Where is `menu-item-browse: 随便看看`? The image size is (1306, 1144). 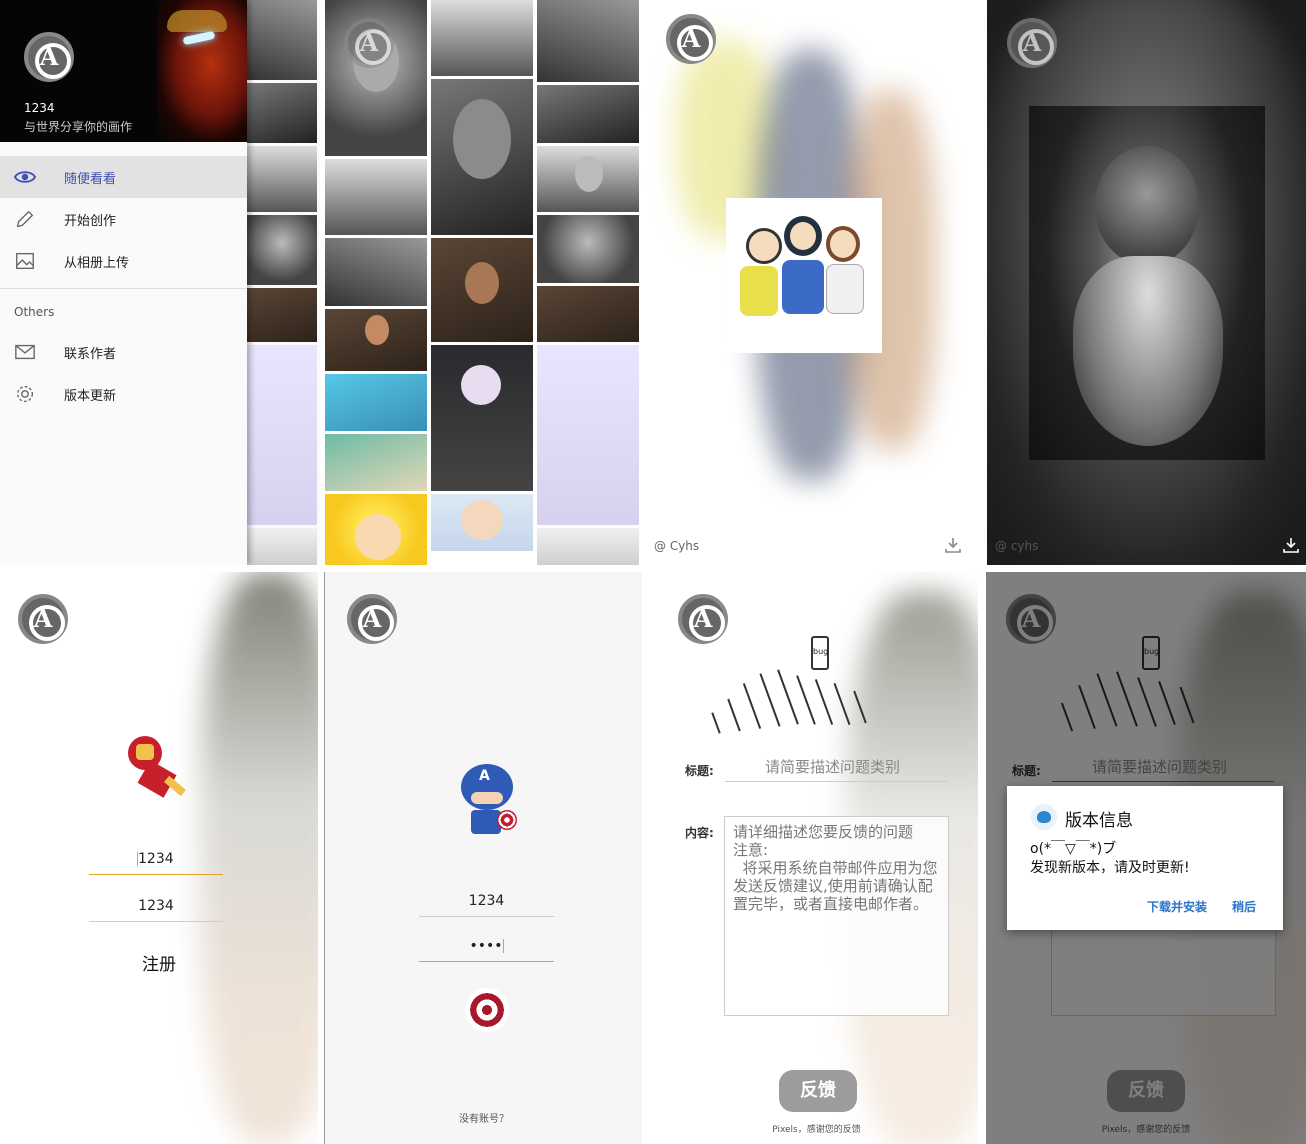
menu-item-browse: 随便看看 is located at coordinates (123, 177).